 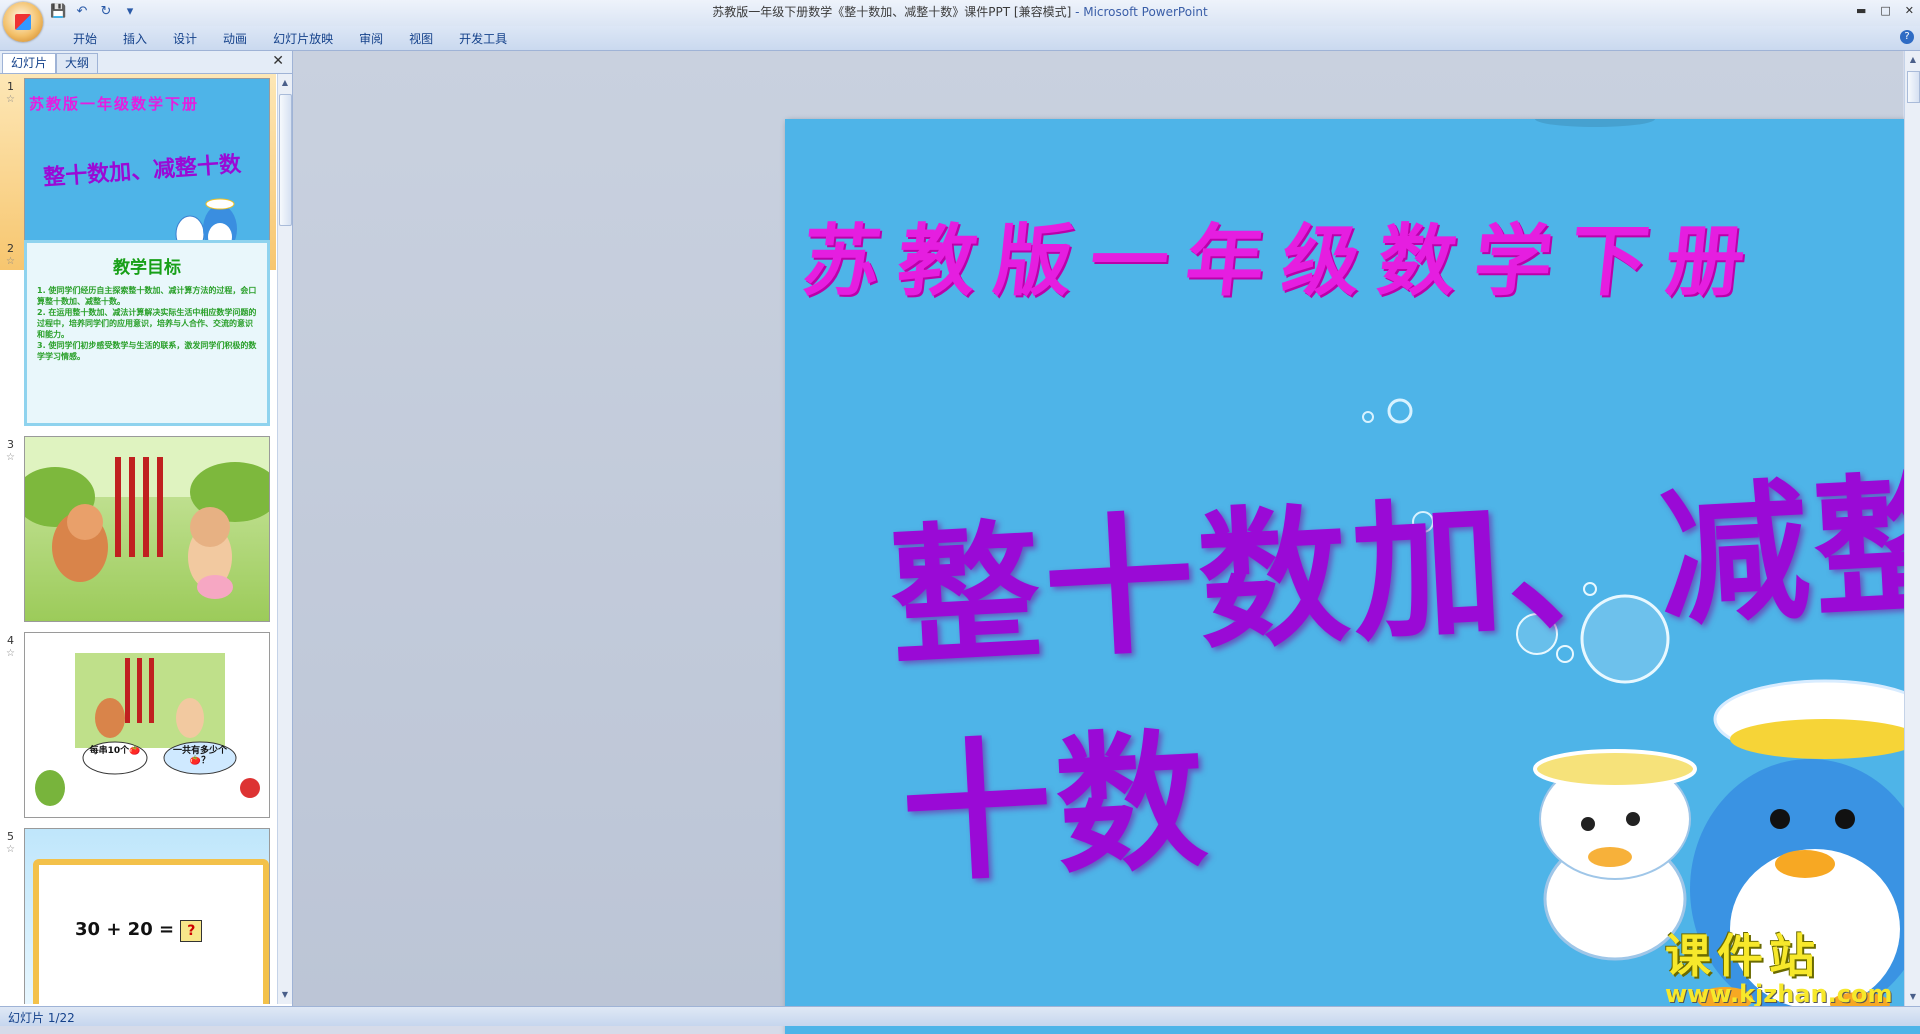 What do you see at coordinates (85, 39) in the screenshot?
I see `tab-home: 开始` at bounding box center [85, 39].